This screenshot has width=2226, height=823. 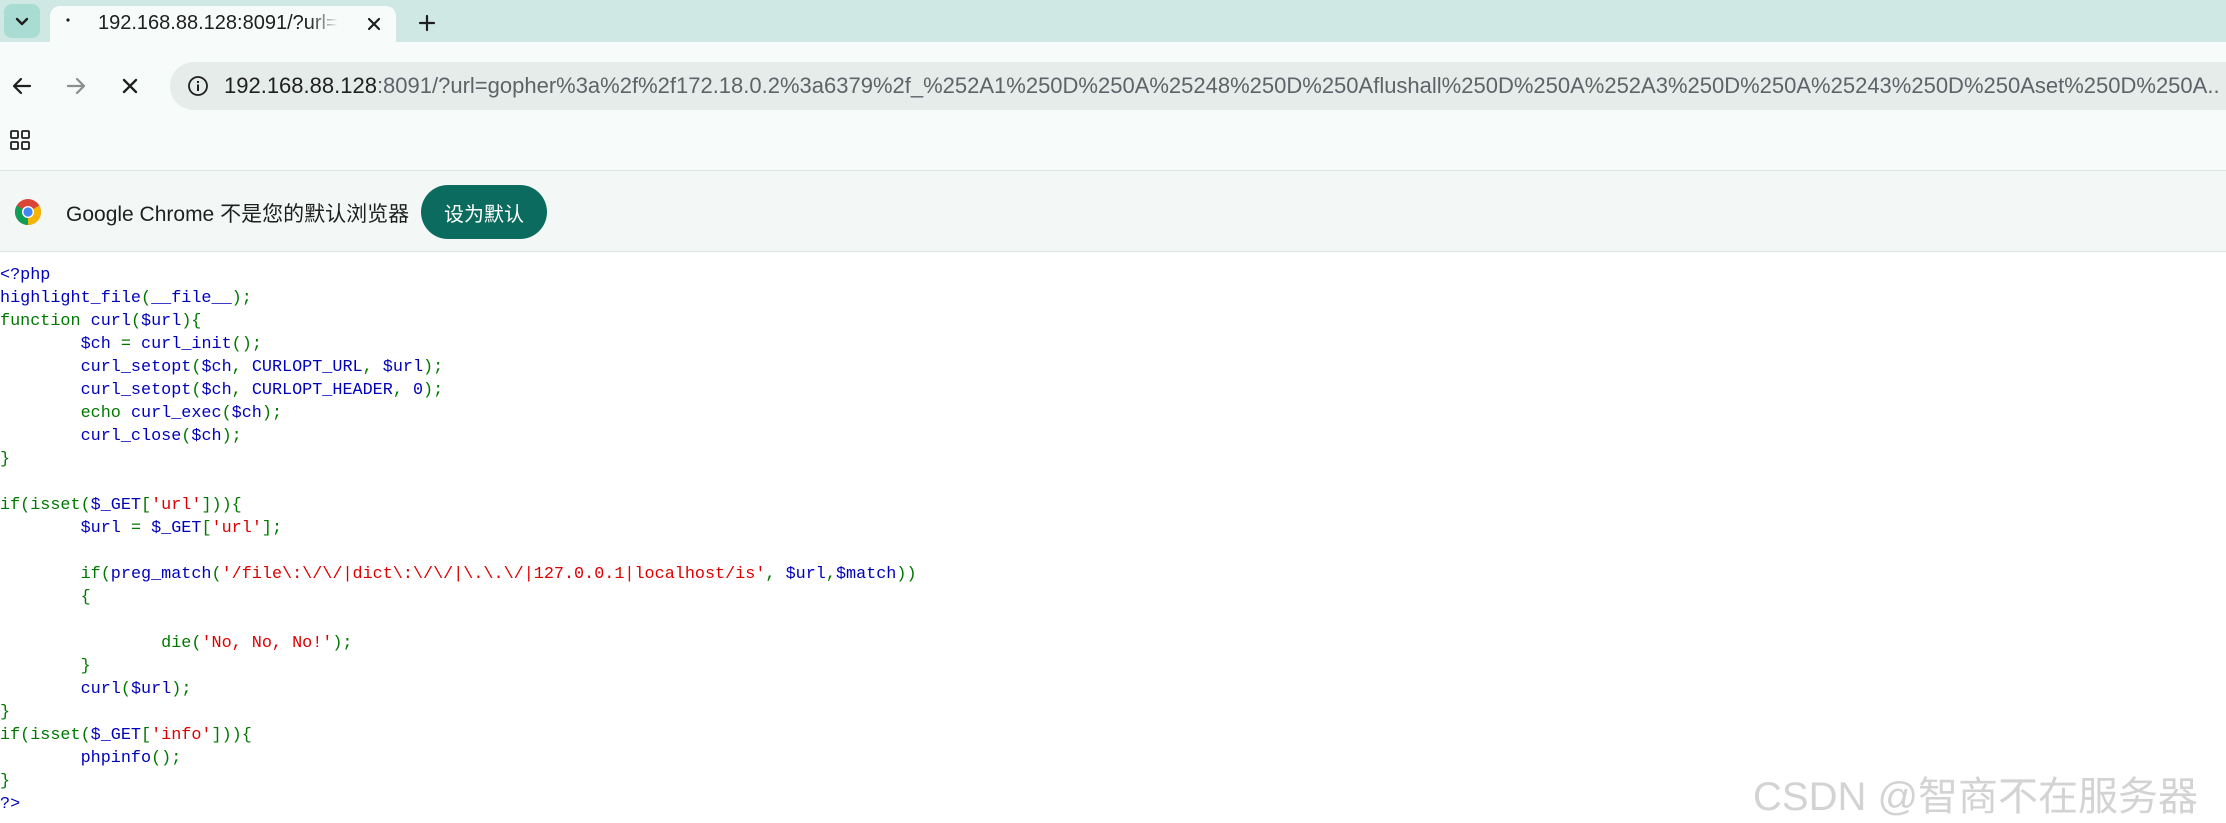 I want to click on infobar-message: Google Chrome 不是您的默认浏览器, so click(x=238, y=214).